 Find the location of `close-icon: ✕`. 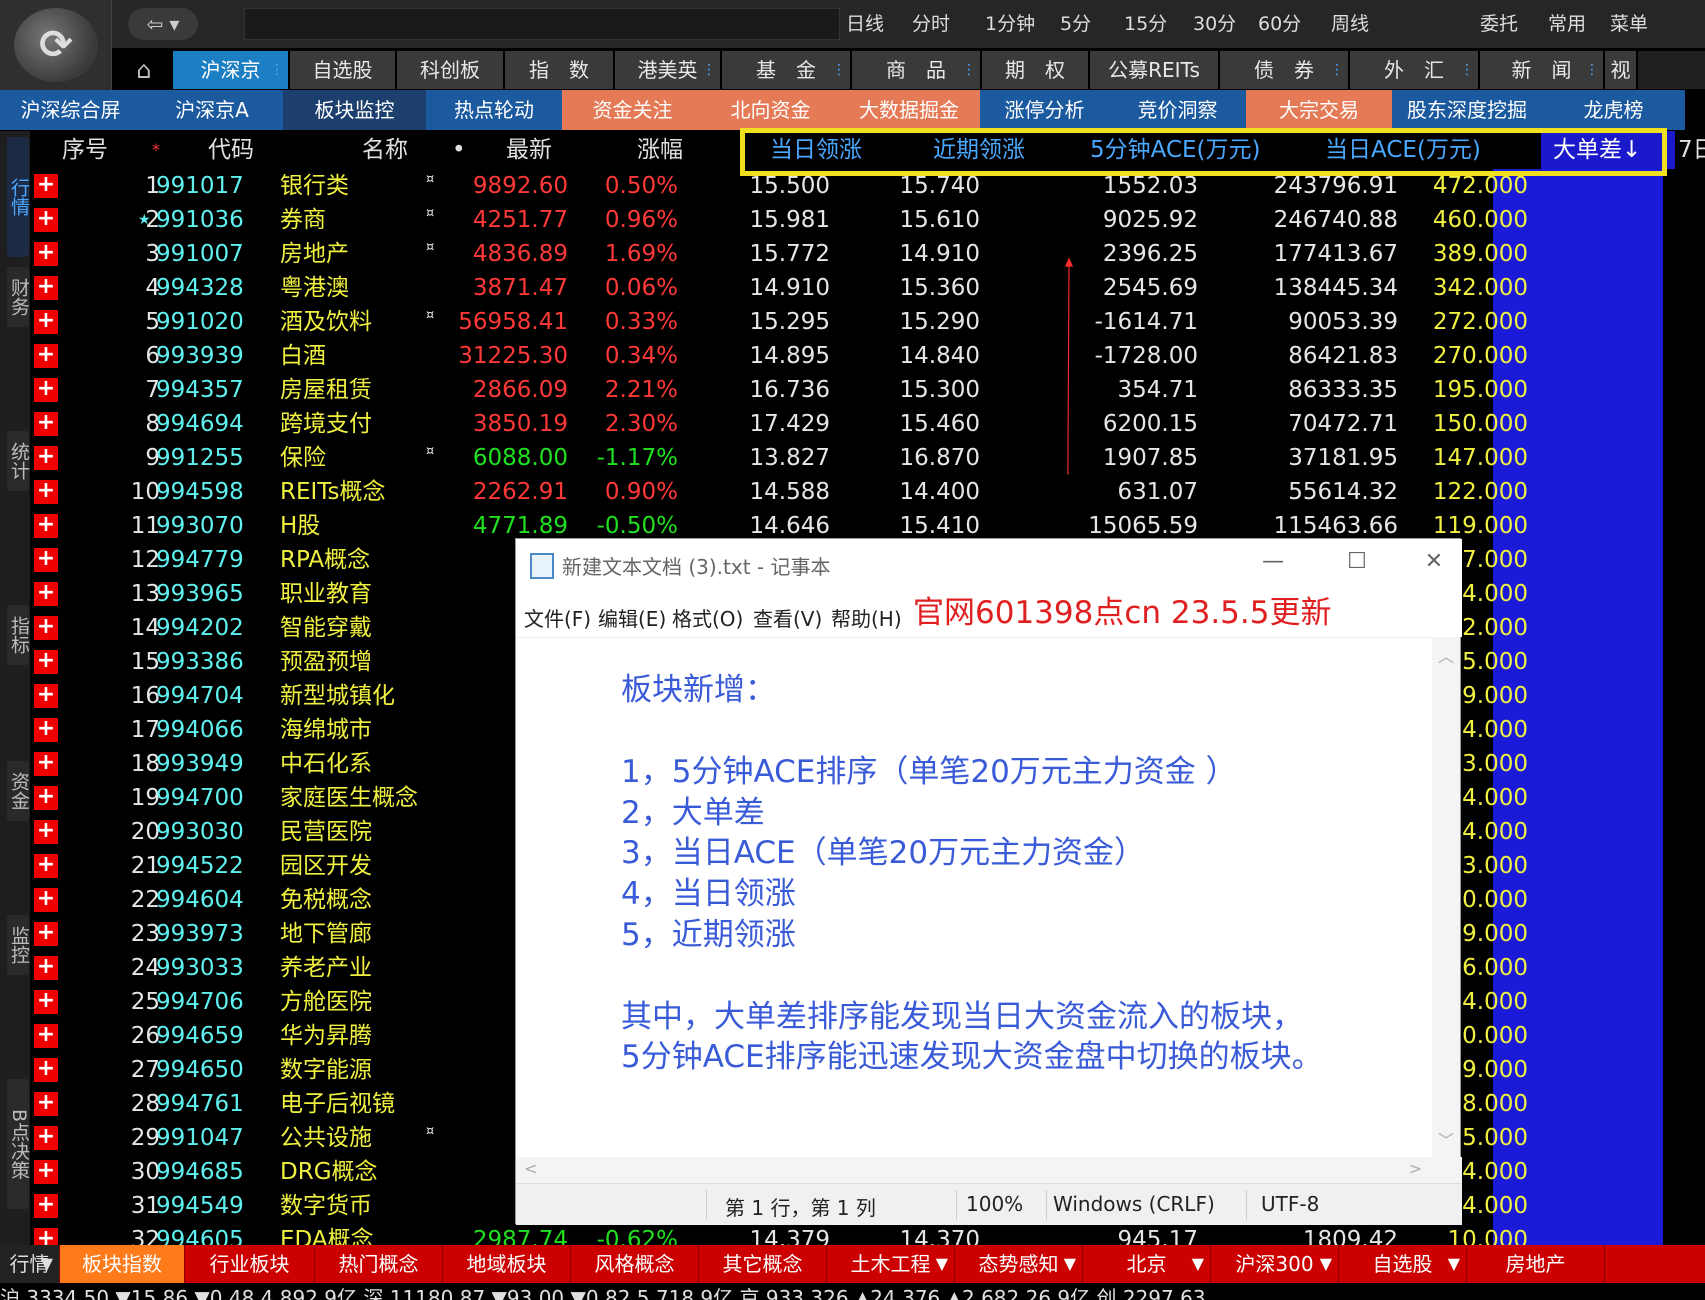

close-icon: ✕ is located at coordinates (1434, 561).